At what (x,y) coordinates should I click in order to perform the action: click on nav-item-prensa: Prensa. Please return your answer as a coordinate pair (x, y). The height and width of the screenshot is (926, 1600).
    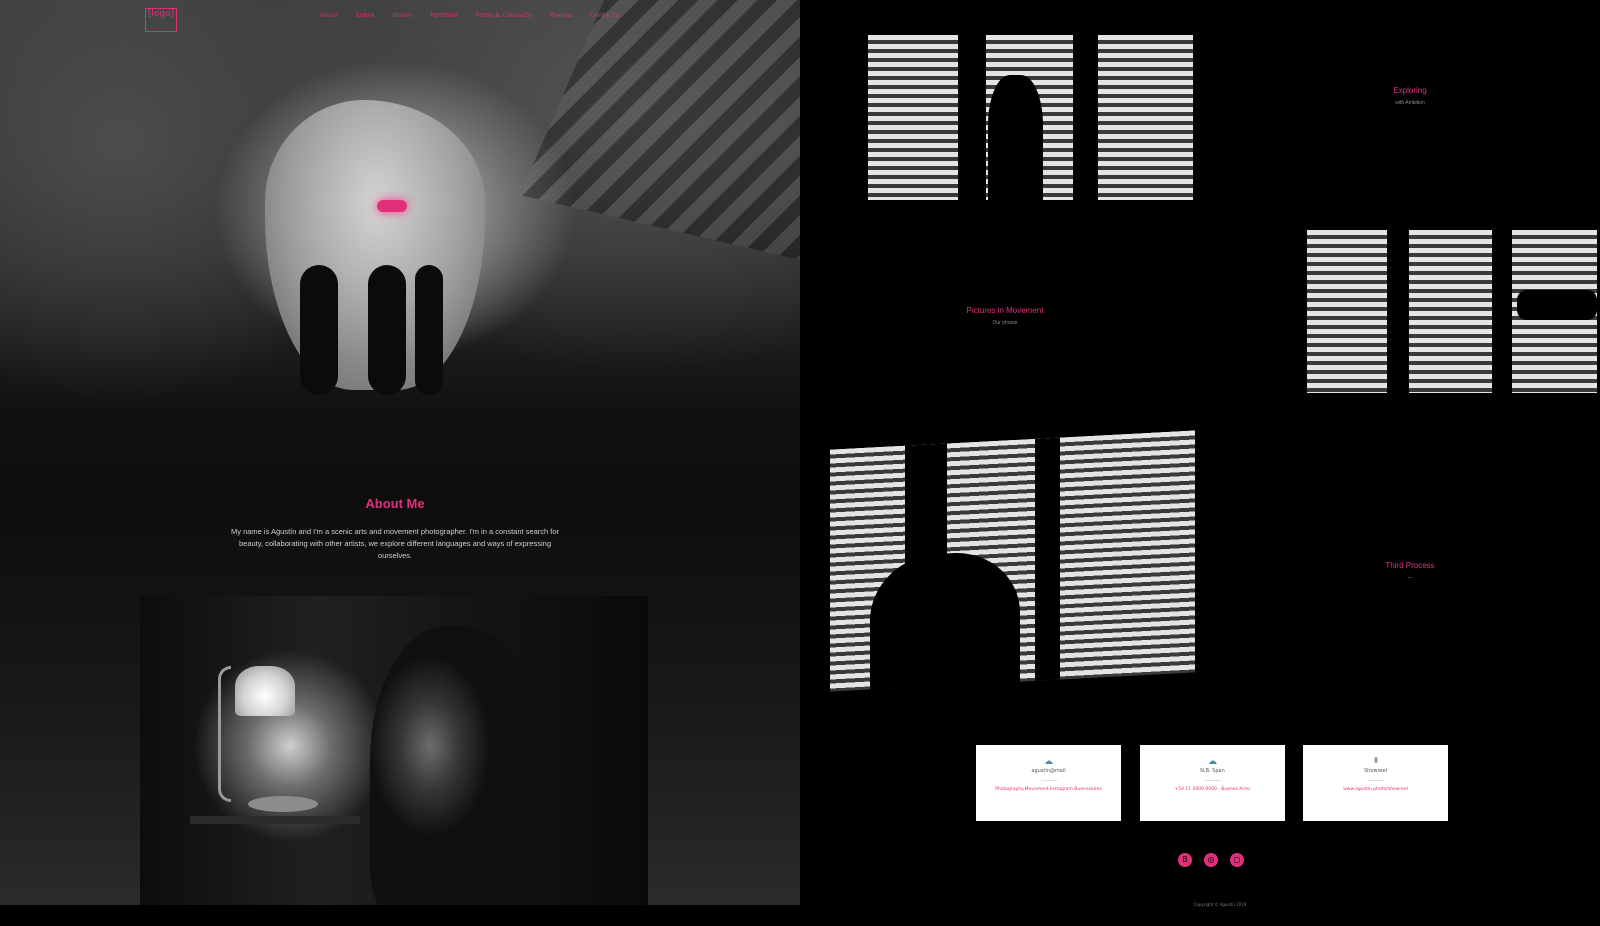
    Looking at the image, I should click on (561, 15).